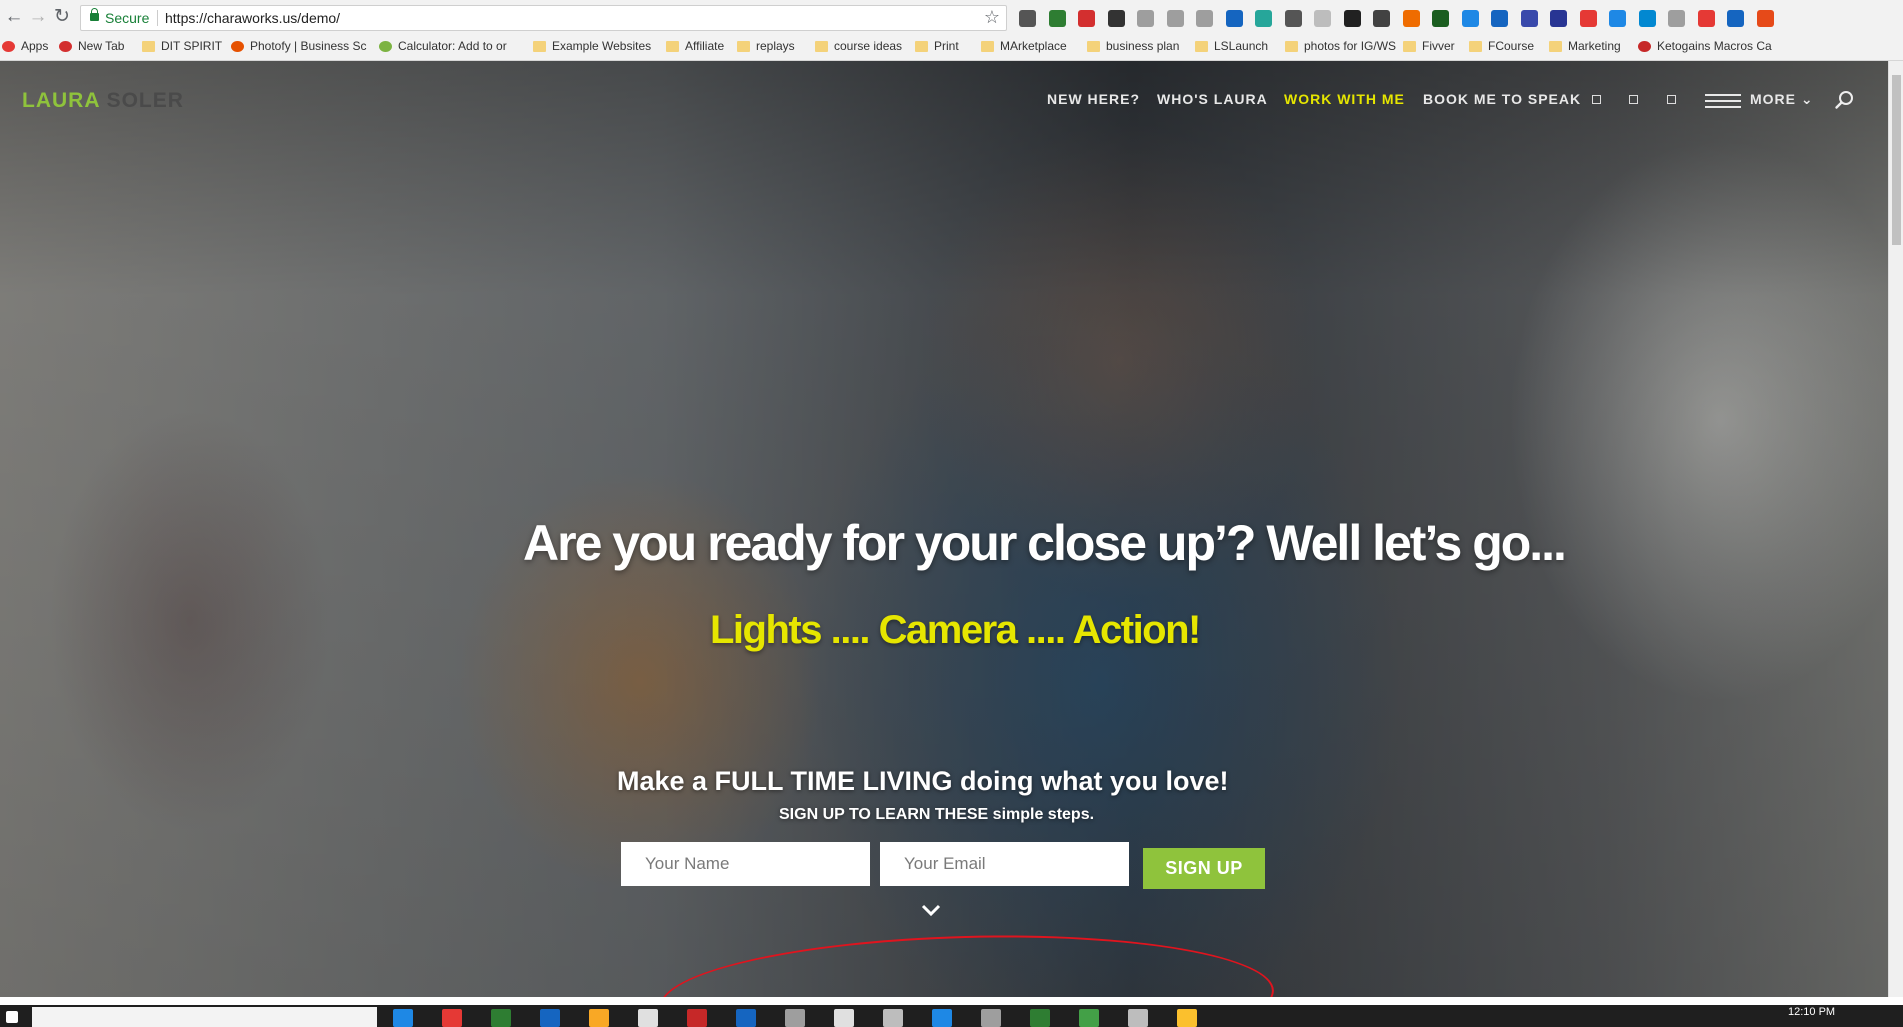 This screenshot has height=1027, width=1903. What do you see at coordinates (12, 1017) in the screenshot?
I see `windows-start-icon` at bounding box center [12, 1017].